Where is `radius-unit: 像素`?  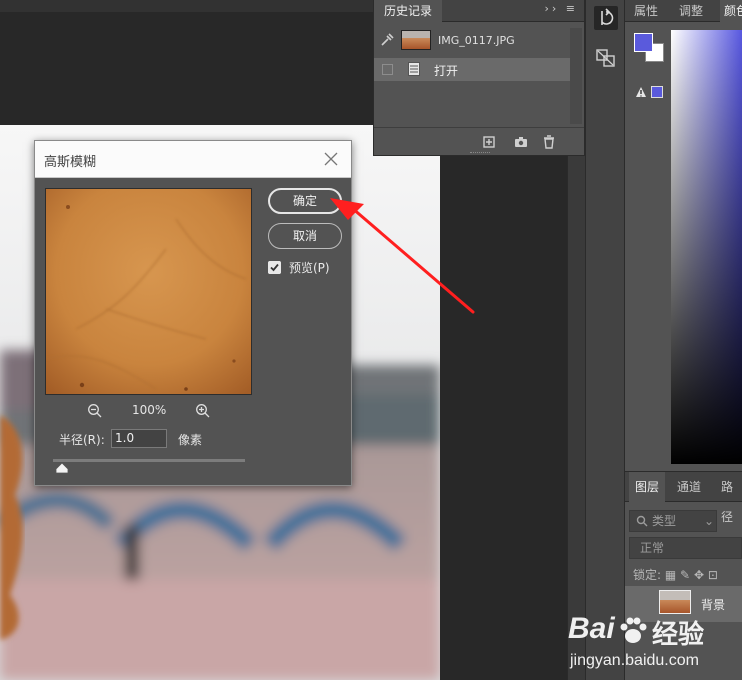 radius-unit: 像素 is located at coordinates (190, 440).